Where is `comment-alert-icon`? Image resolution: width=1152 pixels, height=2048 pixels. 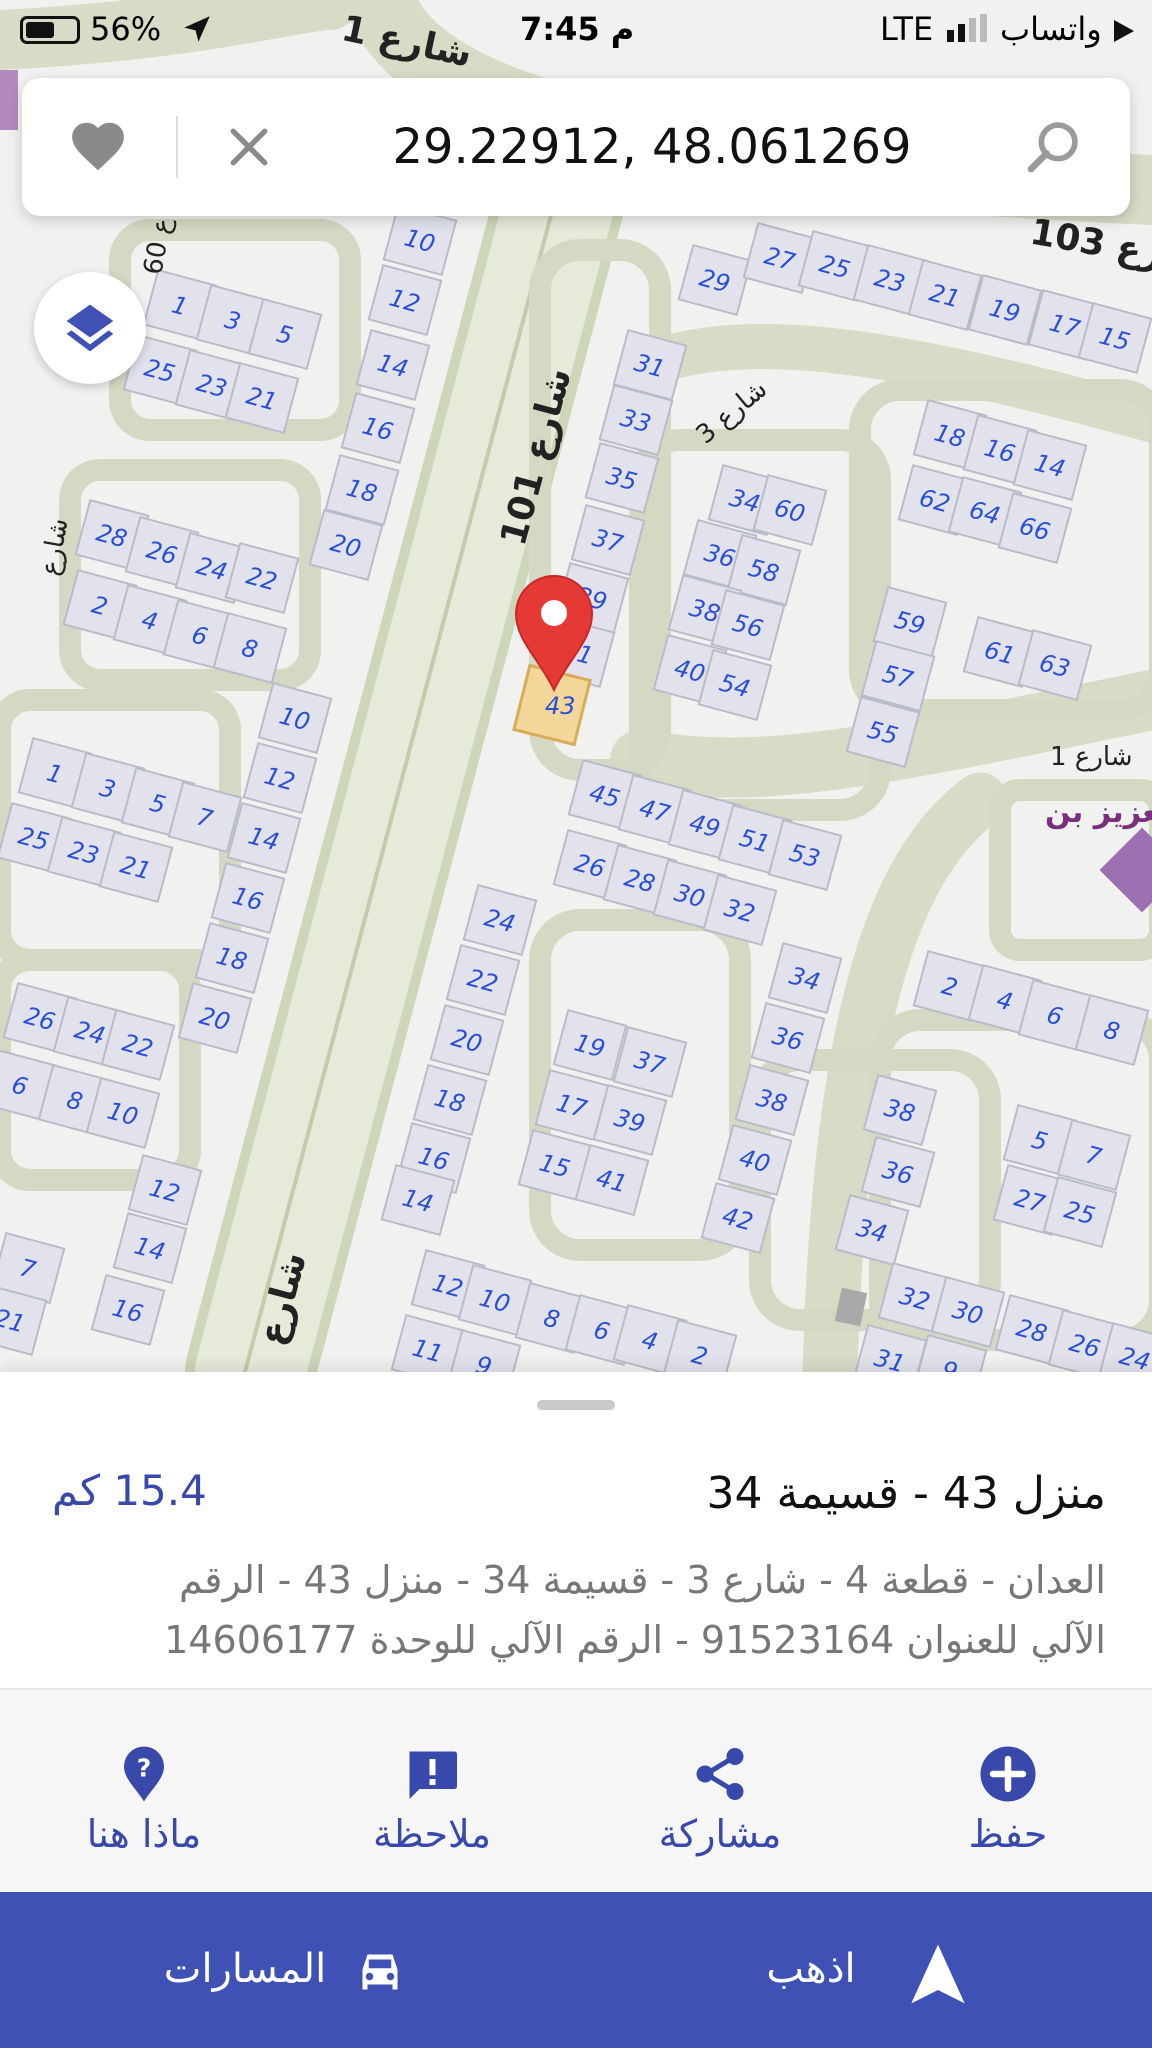 comment-alert-icon is located at coordinates (433, 1775).